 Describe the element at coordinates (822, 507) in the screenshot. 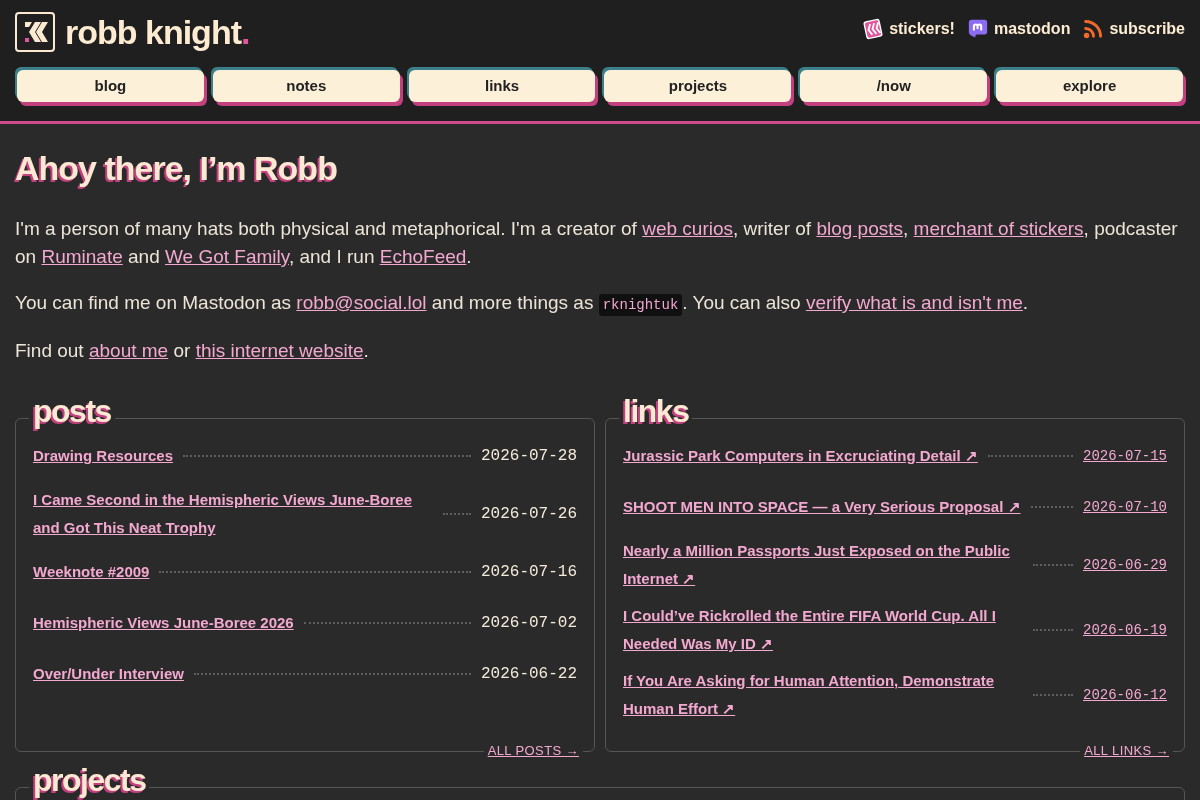

I see `entry-link: SHOOT MEN INTO SPACE — a Very Serious Proposal ↗` at that location.